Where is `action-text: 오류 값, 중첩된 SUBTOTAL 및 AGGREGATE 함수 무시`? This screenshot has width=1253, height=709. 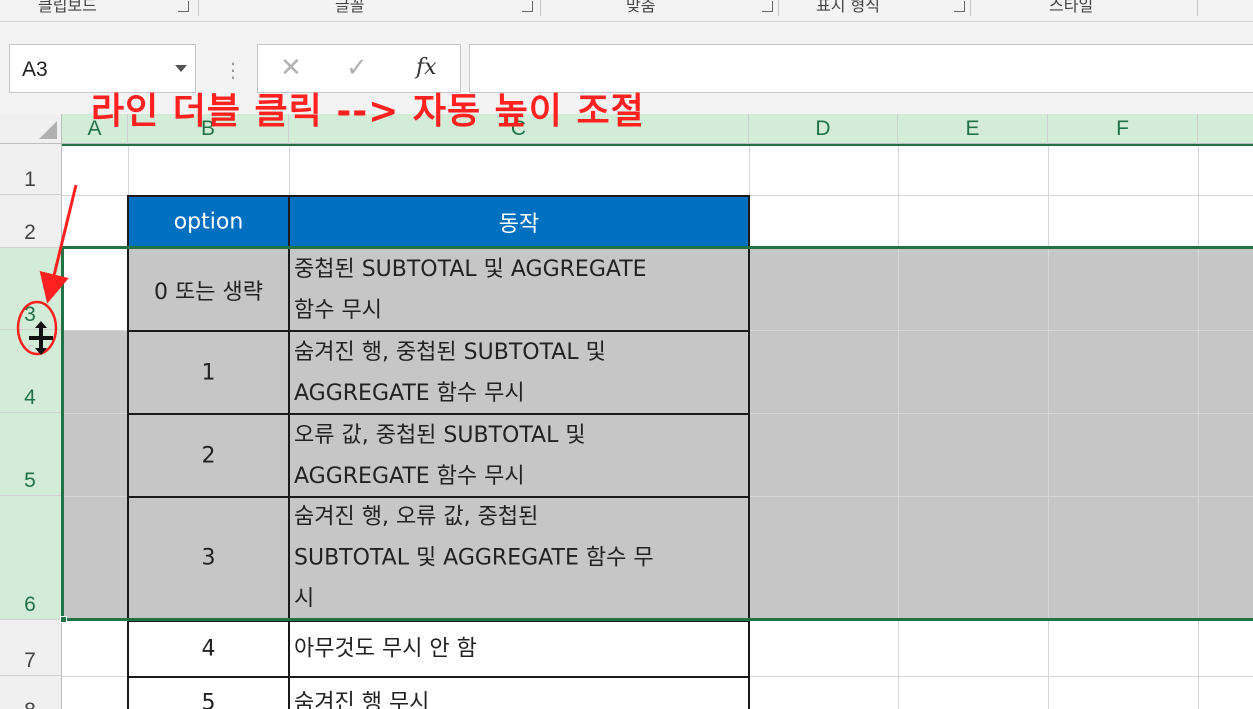
action-text: 오류 값, 중첩된 SUBTOTAL 및 AGGREGATE 함수 무시 is located at coordinates (520, 456).